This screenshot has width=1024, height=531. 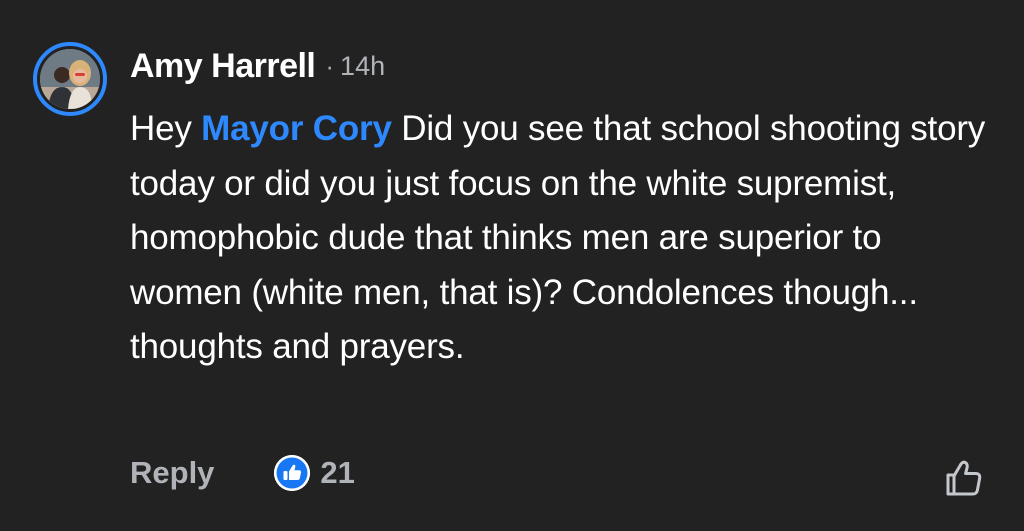 What do you see at coordinates (292, 473) in the screenshot?
I see `like-reaction-icon` at bounding box center [292, 473].